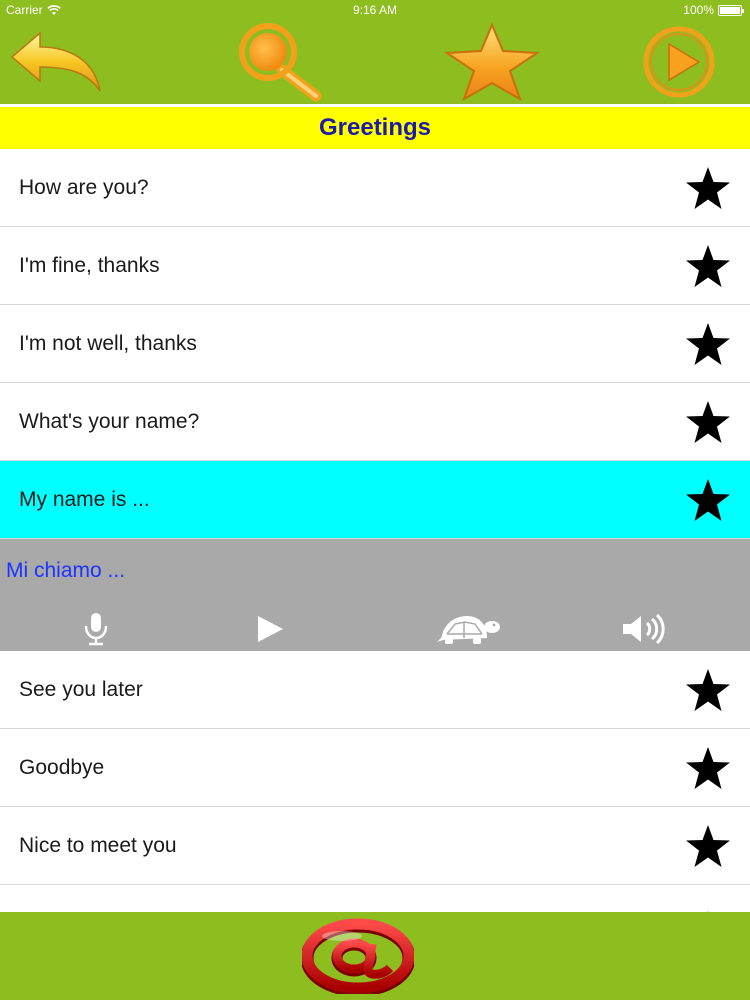 The image size is (750, 1000). Describe the element at coordinates (375, 846) in the screenshot. I see `phrase-row: Nice to meet you` at that location.